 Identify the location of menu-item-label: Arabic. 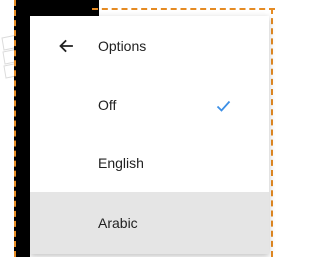
(118, 223).